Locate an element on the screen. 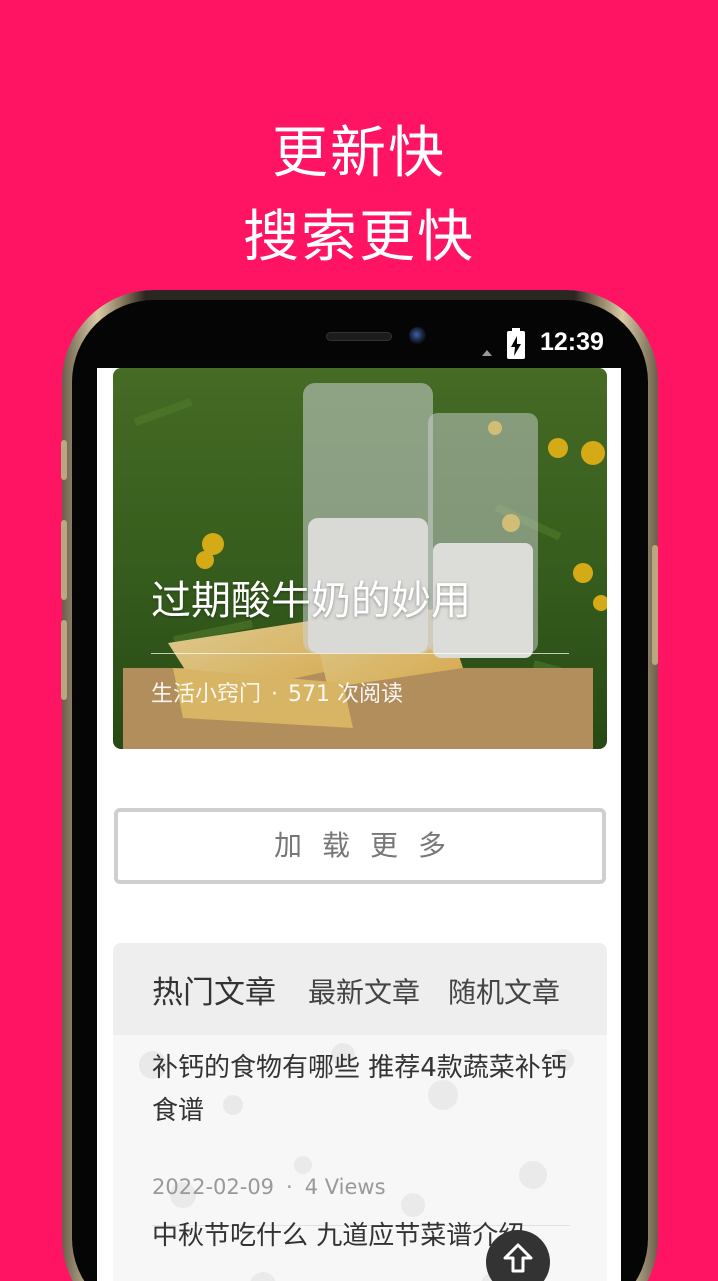  article-tabs: 热门文章 最新文章 随机文章 is located at coordinates (360, 989).